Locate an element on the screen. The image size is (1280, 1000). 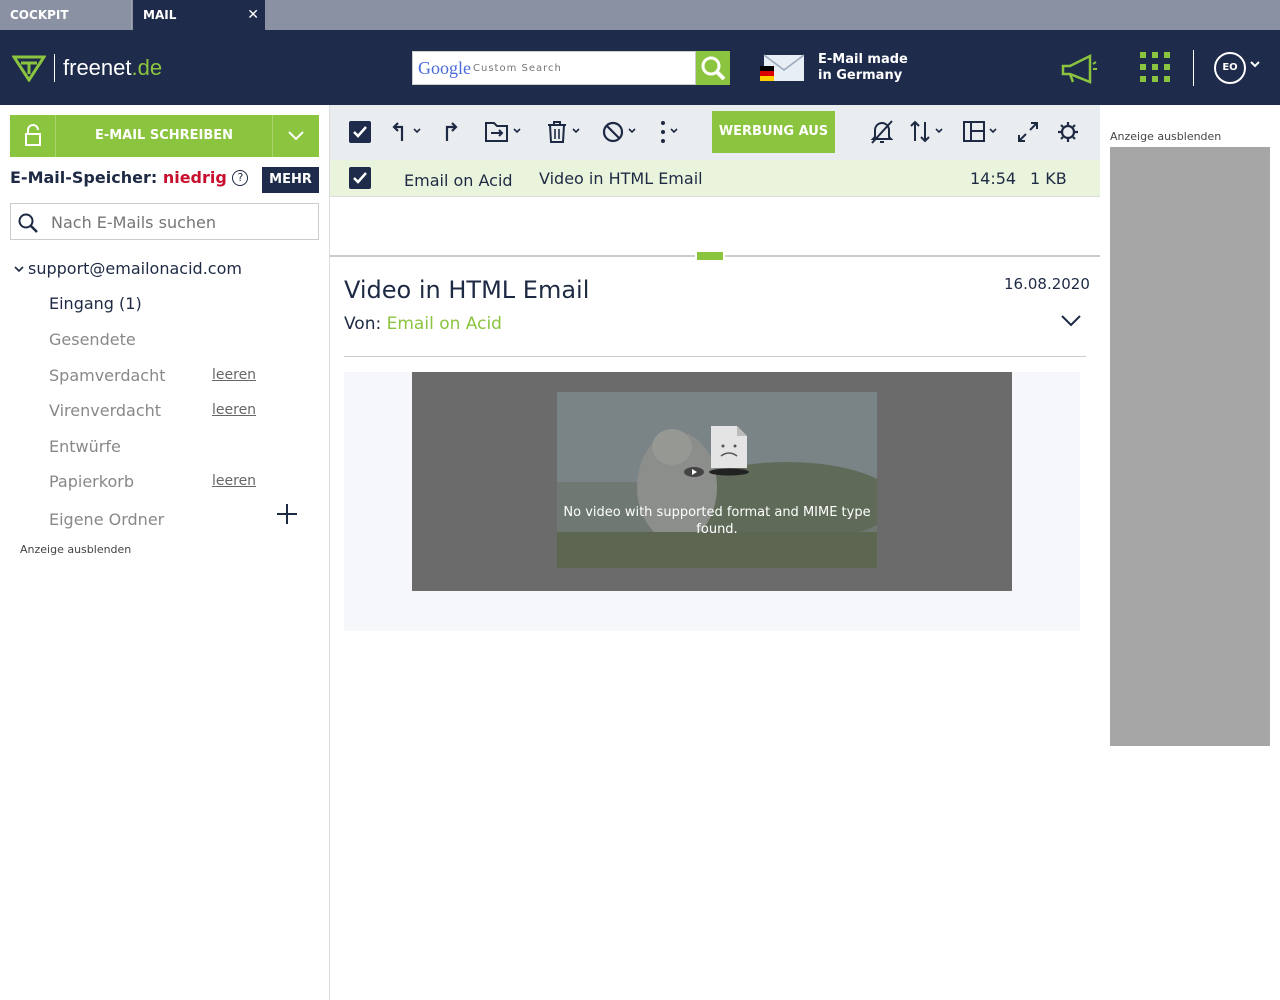
logo-separator is located at coordinates (54, 68).